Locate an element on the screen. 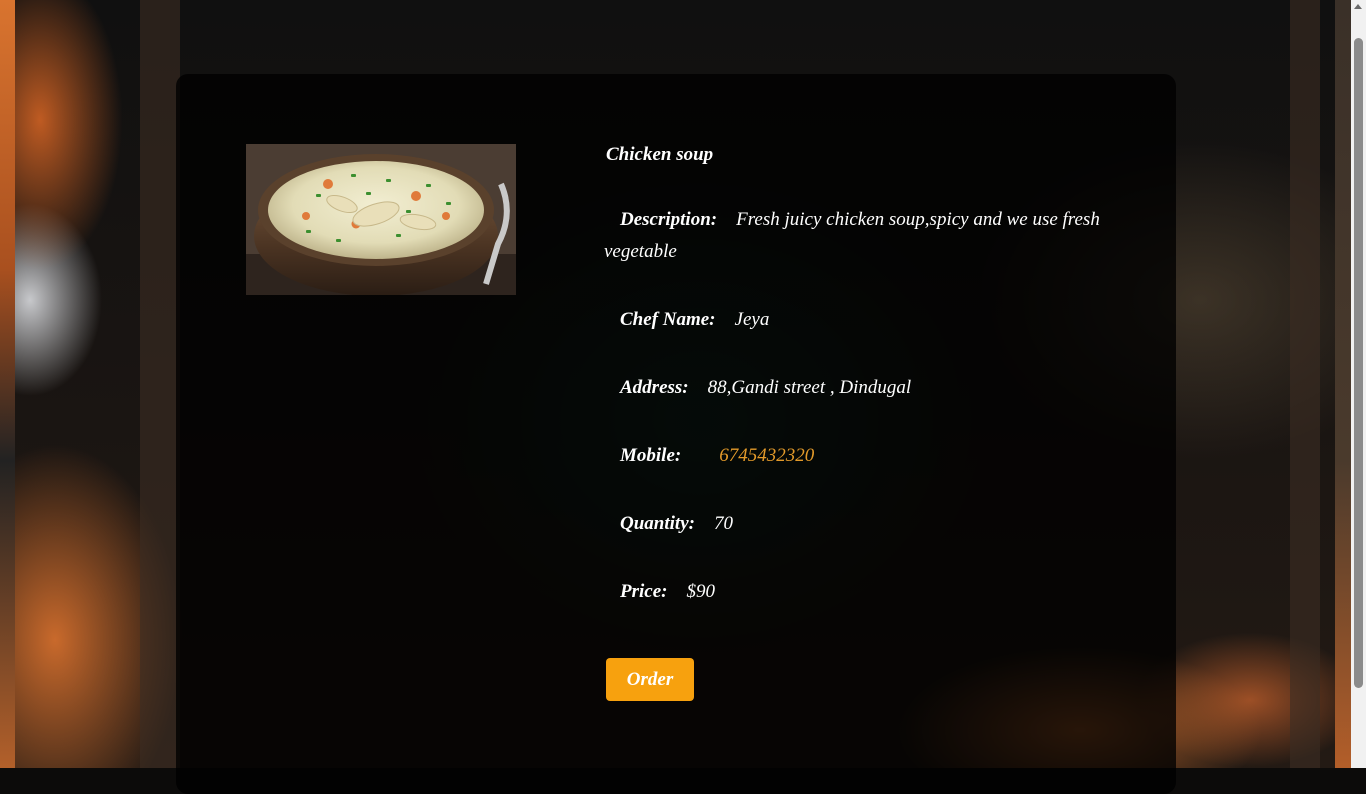 The height and width of the screenshot is (794, 1366). vertical-scrollbar is located at coordinates (1358, 384).